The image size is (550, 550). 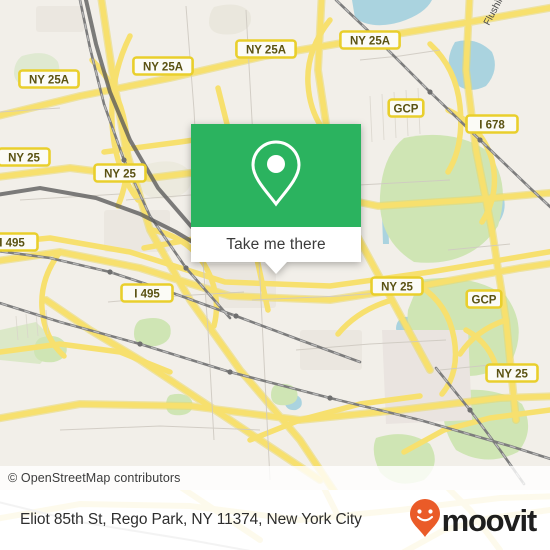 I want to click on moovit-logo: moovit, so click(x=473, y=520).